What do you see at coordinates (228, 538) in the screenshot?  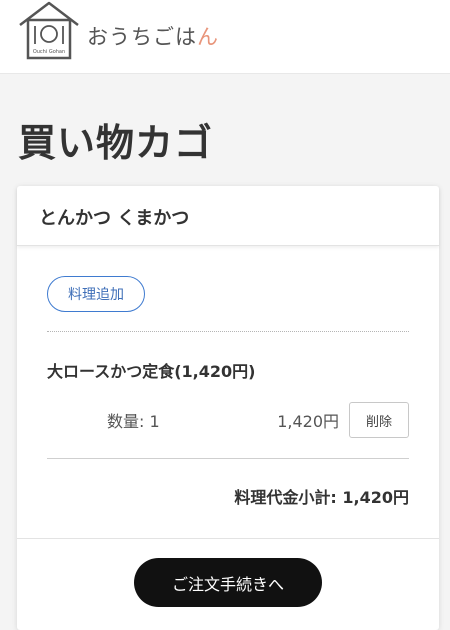 I see `footer-divider` at bounding box center [228, 538].